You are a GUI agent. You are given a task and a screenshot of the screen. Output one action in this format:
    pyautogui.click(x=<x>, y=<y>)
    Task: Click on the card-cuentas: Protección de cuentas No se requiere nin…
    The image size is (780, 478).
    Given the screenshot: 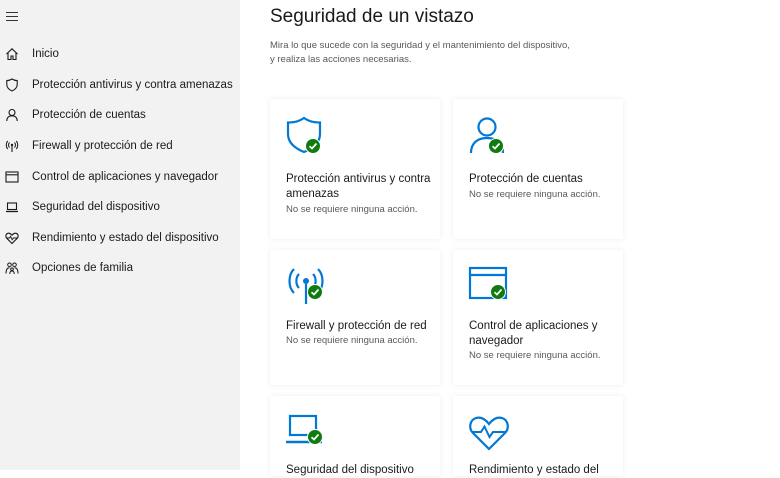 What is the action you would take?
    pyautogui.click(x=538, y=169)
    